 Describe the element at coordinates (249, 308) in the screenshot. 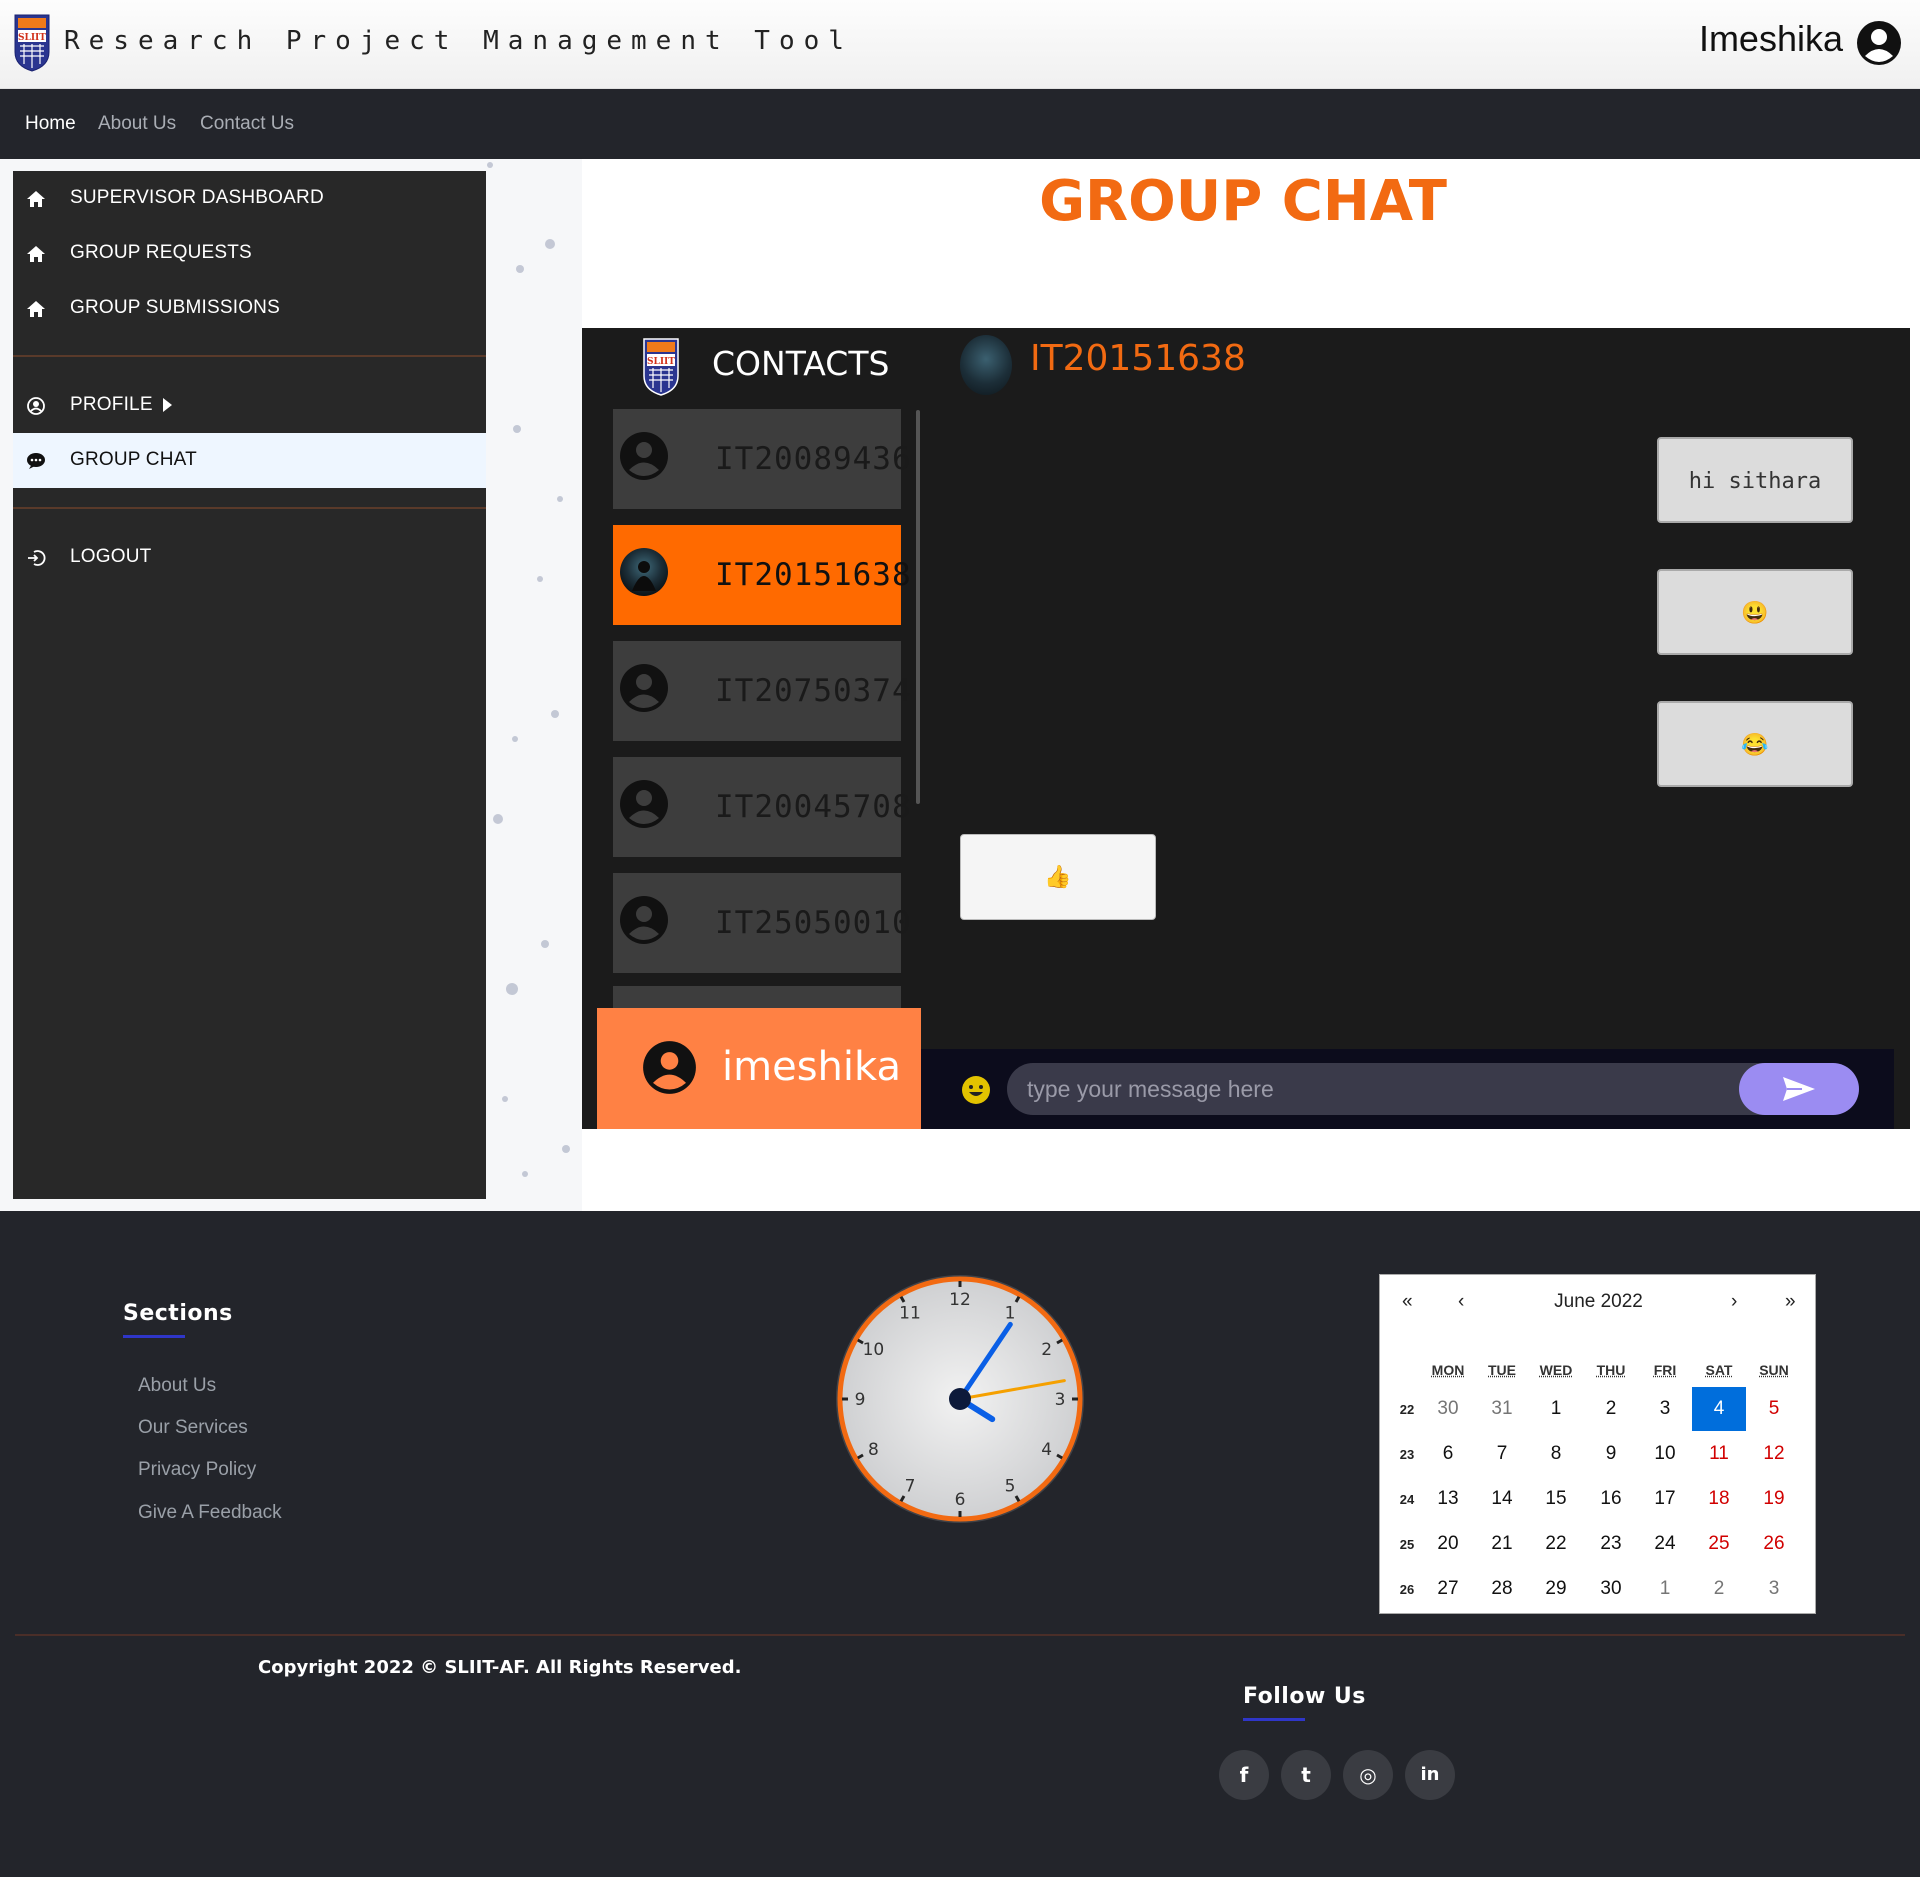

I see `sidebar-item-group-submissions: GROUP SUBMISSIONS` at that location.